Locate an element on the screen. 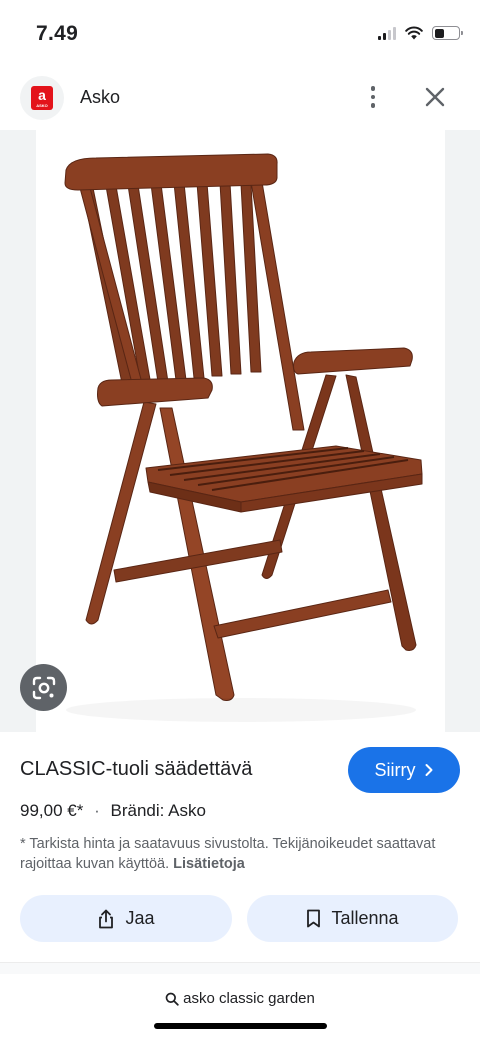 The width and height of the screenshot is (480, 1040). google-lens-button is located at coordinates (43, 687).